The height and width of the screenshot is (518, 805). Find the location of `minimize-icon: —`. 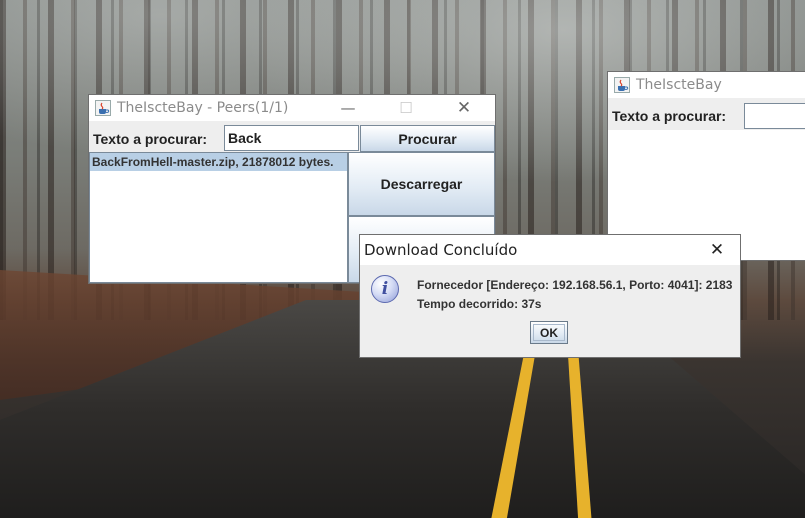

minimize-icon: — is located at coordinates (348, 108).